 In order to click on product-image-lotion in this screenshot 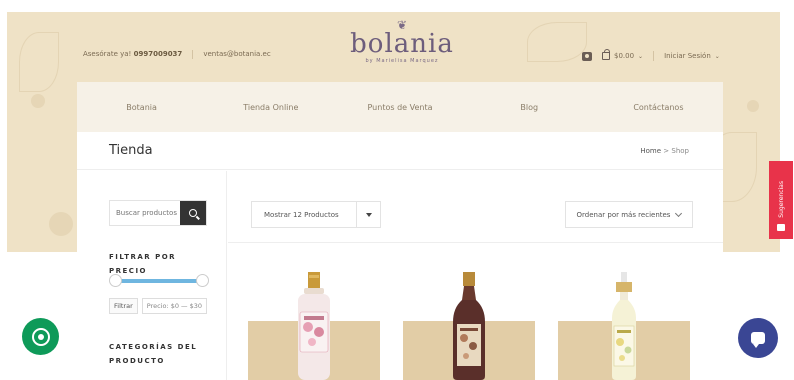, I will do `click(314, 326)`.